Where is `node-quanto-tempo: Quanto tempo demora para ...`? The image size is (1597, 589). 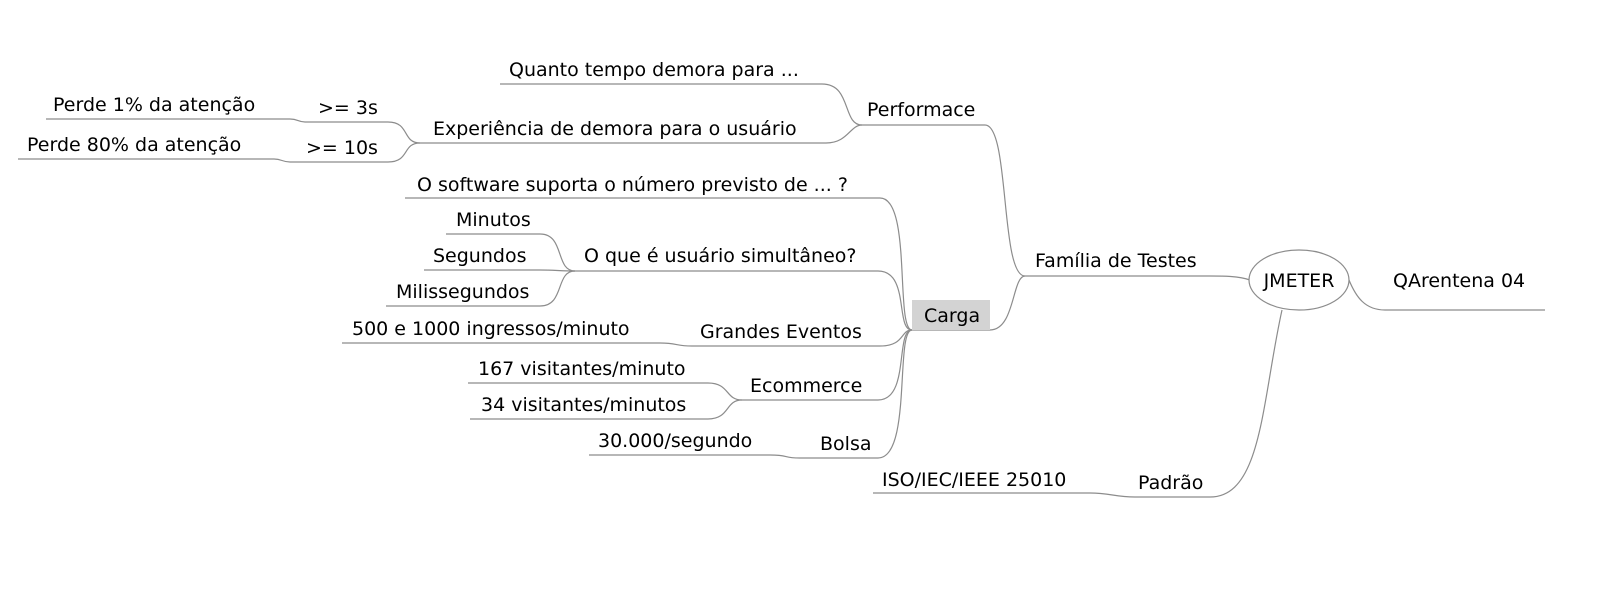 node-quanto-tempo: Quanto tempo demora para ... is located at coordinates (654, 70).